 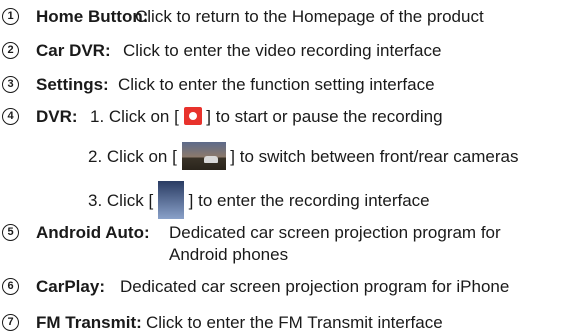 I want to click on number-badge: 2, so click(x=10, y=50).